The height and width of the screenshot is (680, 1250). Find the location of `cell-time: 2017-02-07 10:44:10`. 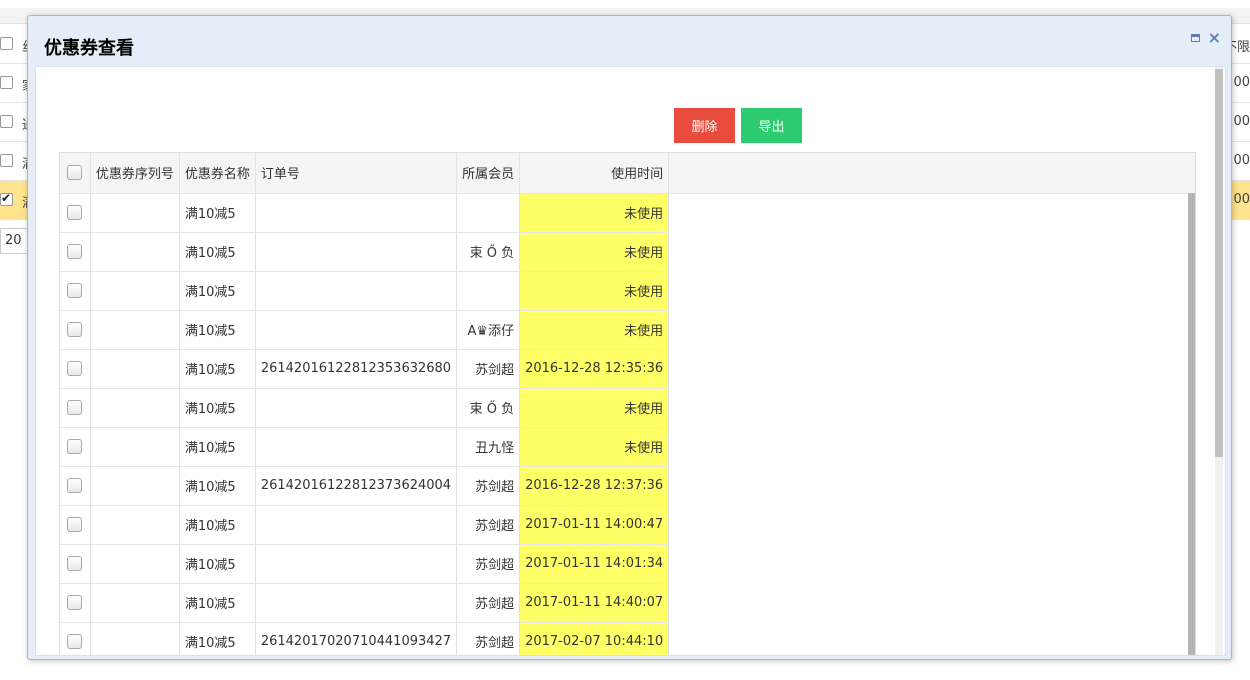

cell-time: 2017-02-07 10:44:10 is located at coordinates (594, 638).